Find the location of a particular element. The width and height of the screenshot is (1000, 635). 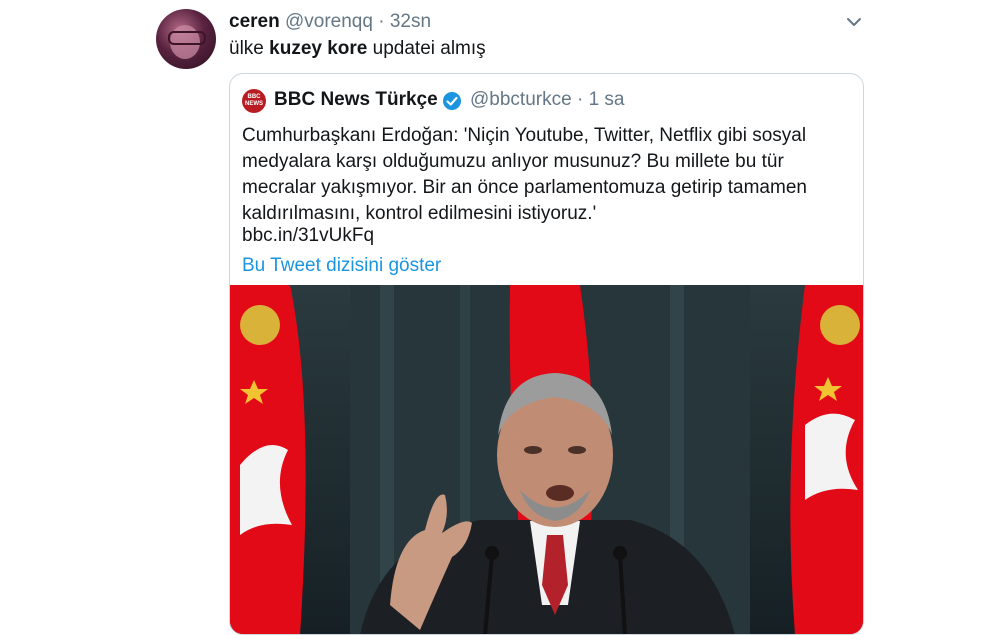

show-thread-link: Bu Tweet dizisini göster is located at coordinates (341, 266).